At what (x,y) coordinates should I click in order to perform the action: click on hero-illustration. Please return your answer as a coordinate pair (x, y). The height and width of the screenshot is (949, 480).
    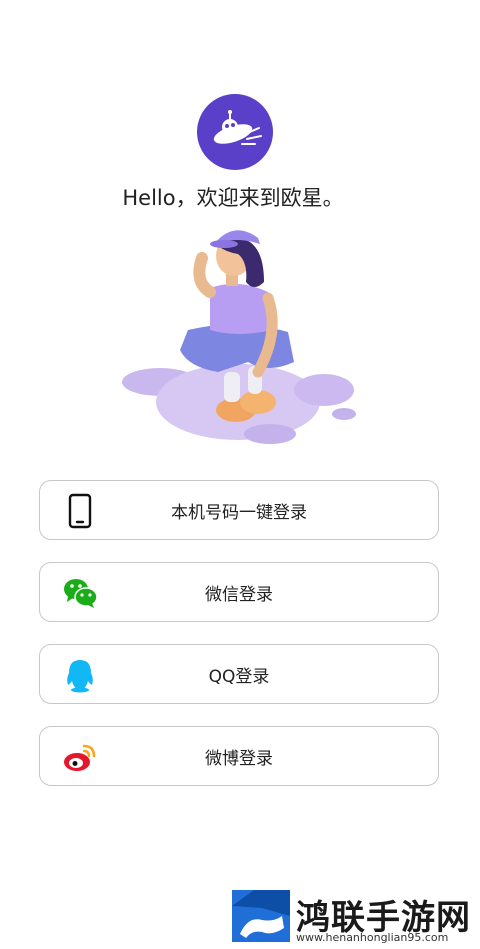
    Looking at the image, I should click on (240, 339).